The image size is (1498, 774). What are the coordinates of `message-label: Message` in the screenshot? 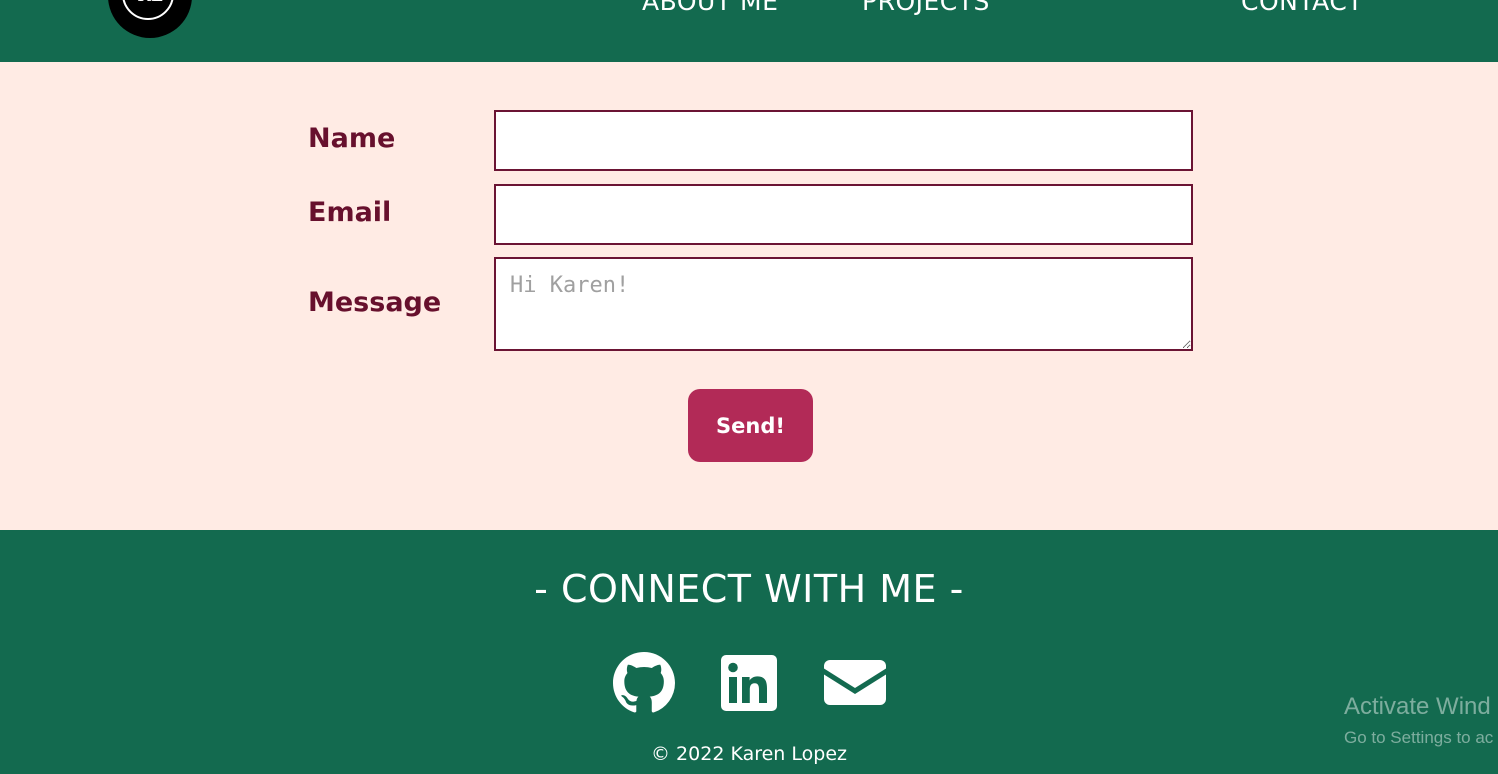 It's located at (375, 302).